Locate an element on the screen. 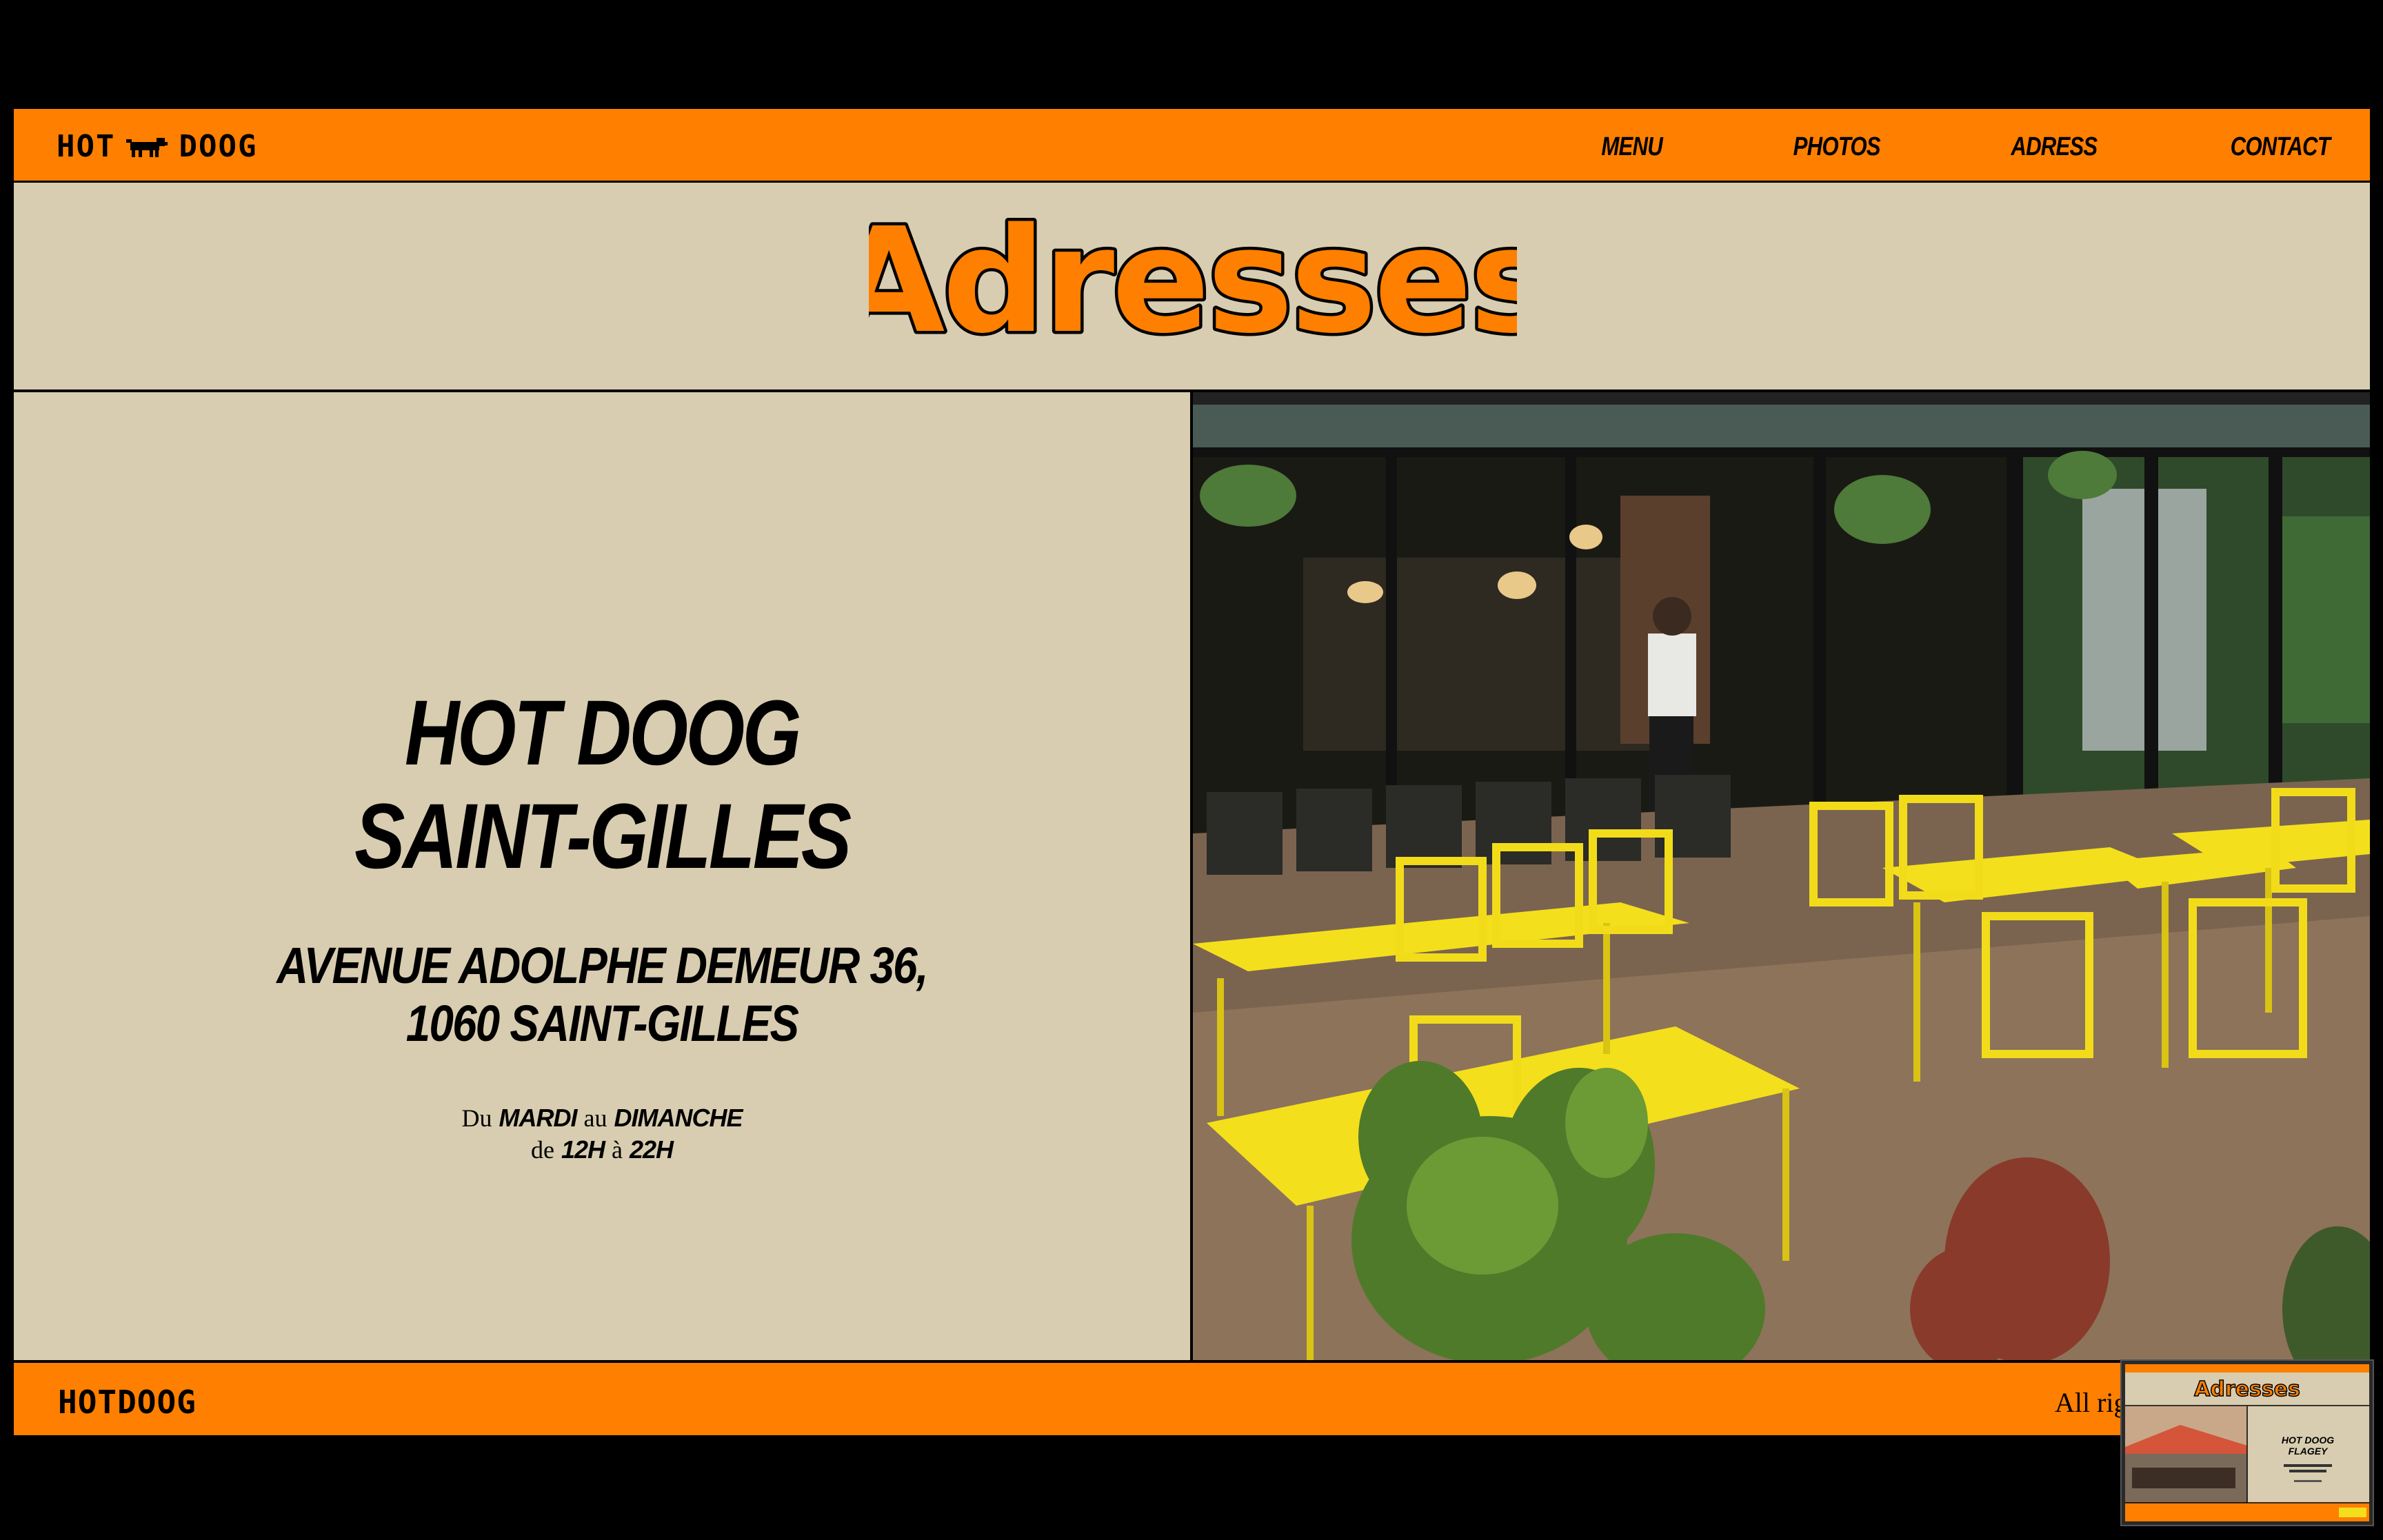 The width and height of the screenshot is (2383, 1540). page-title: Adresses is located at coordinates (1193, 281).